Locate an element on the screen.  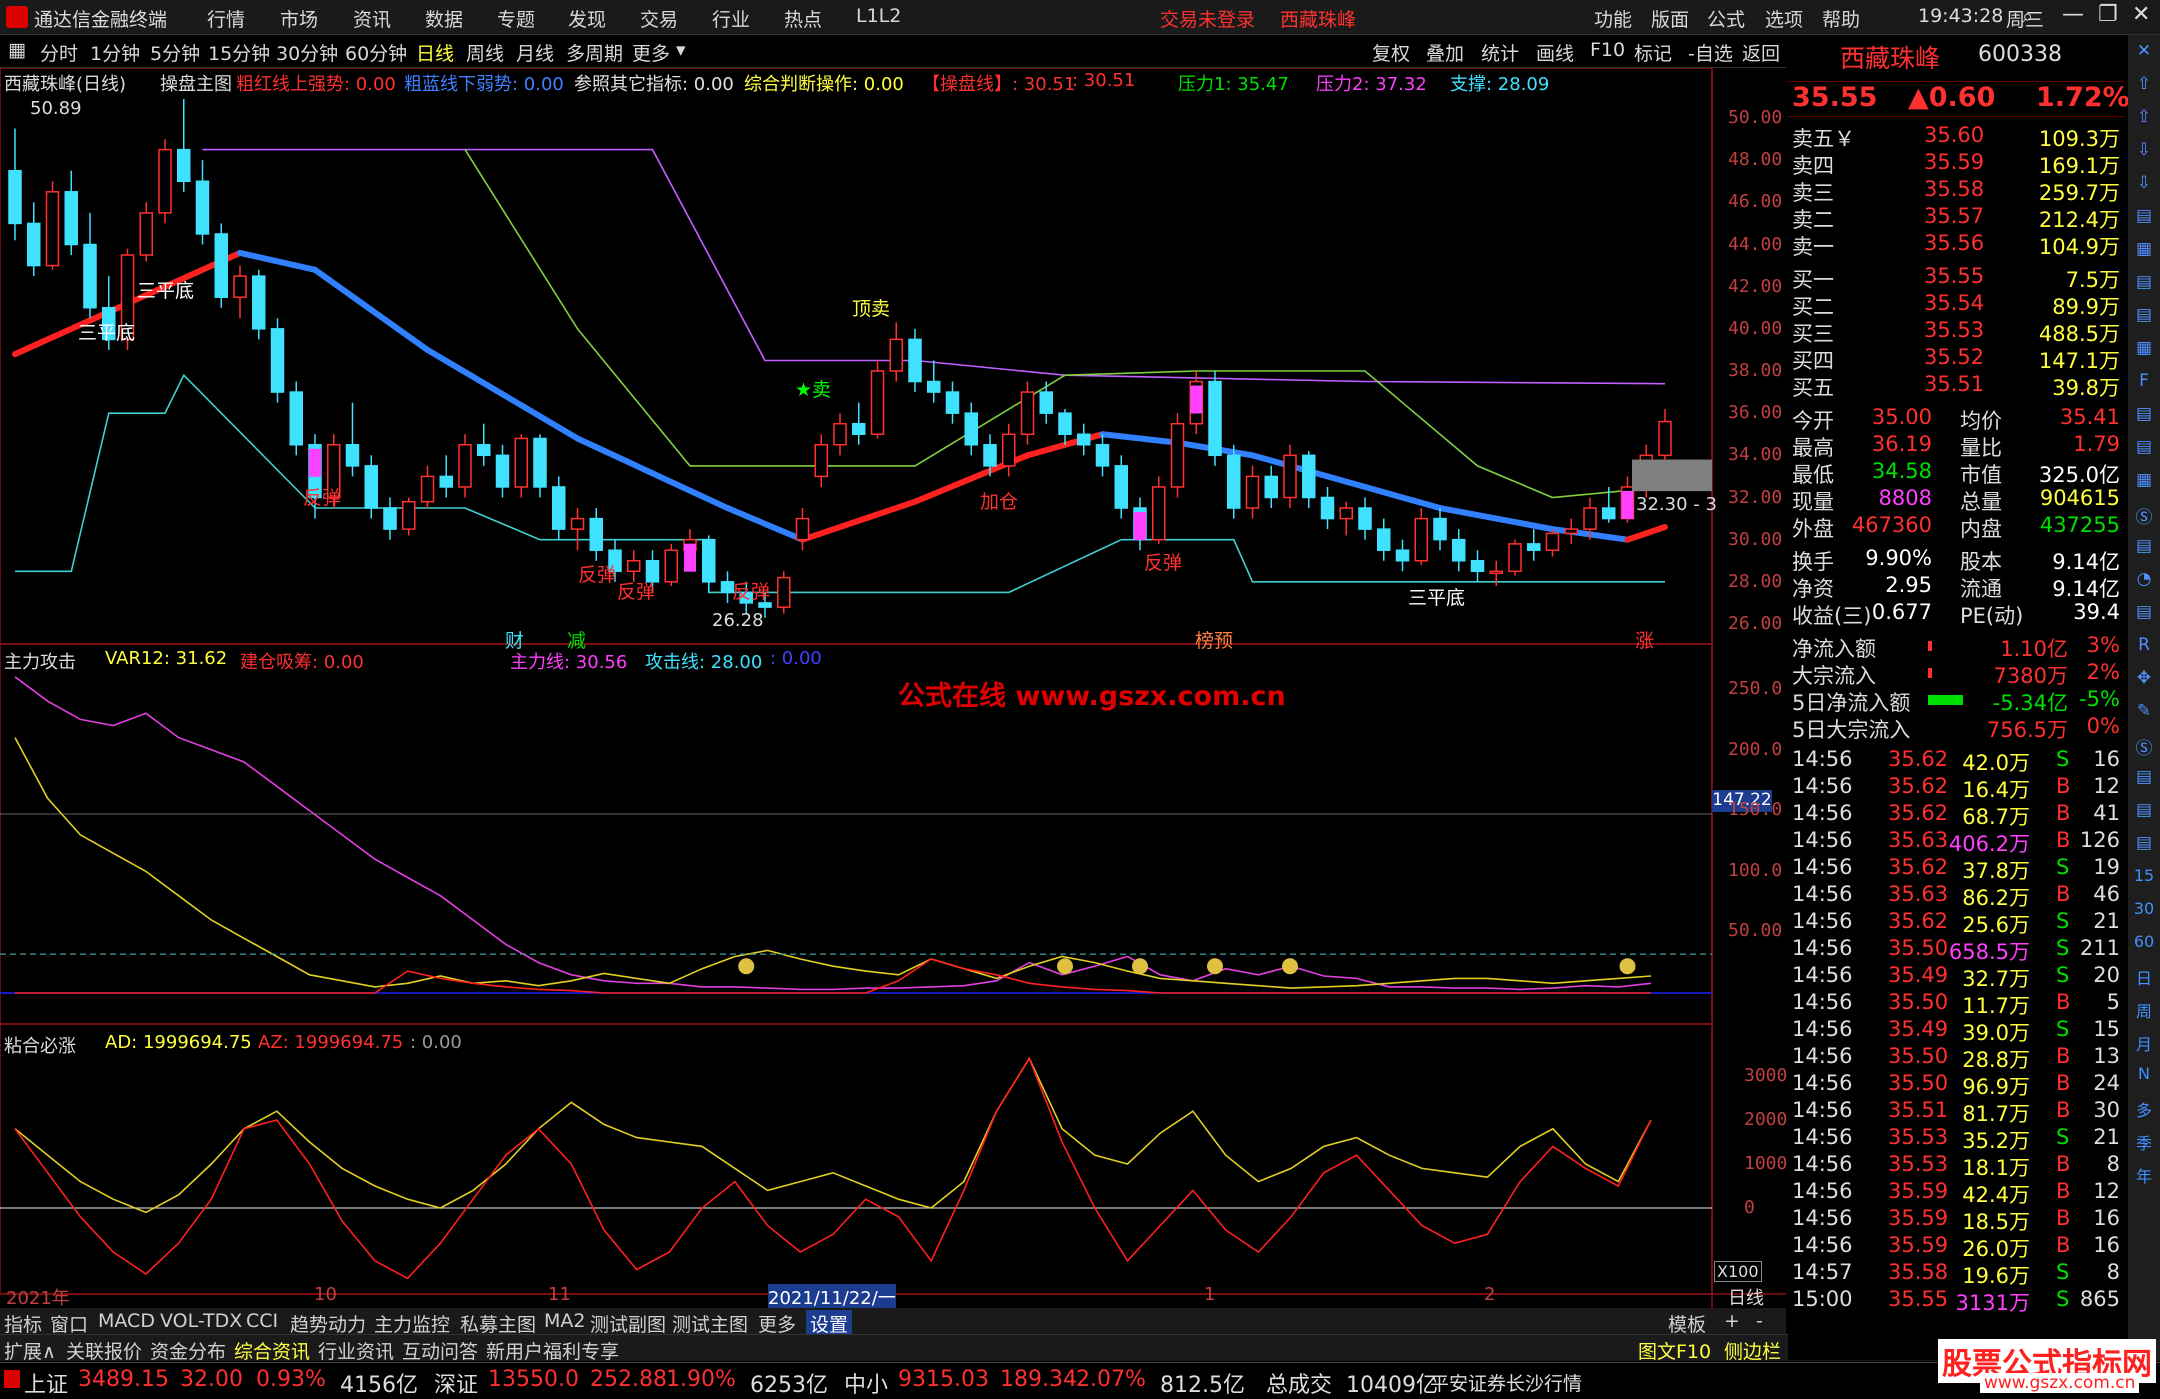
side-period-34: 年 is located at coordinates (2144, 1175).